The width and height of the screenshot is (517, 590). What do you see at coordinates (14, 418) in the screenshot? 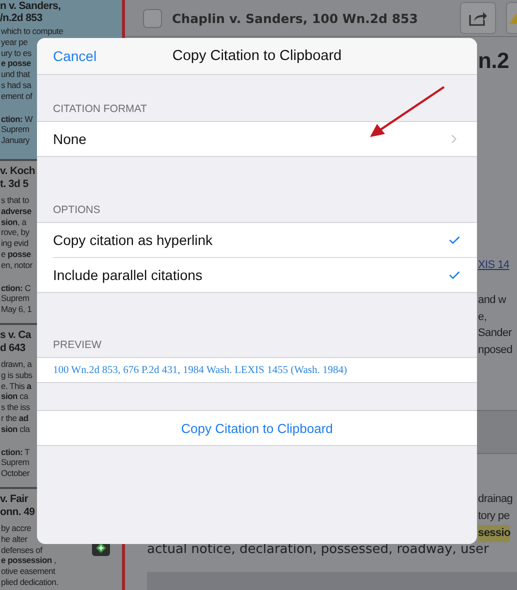
I see `case-snippet: r the ad` at bounding box center [14, 418].